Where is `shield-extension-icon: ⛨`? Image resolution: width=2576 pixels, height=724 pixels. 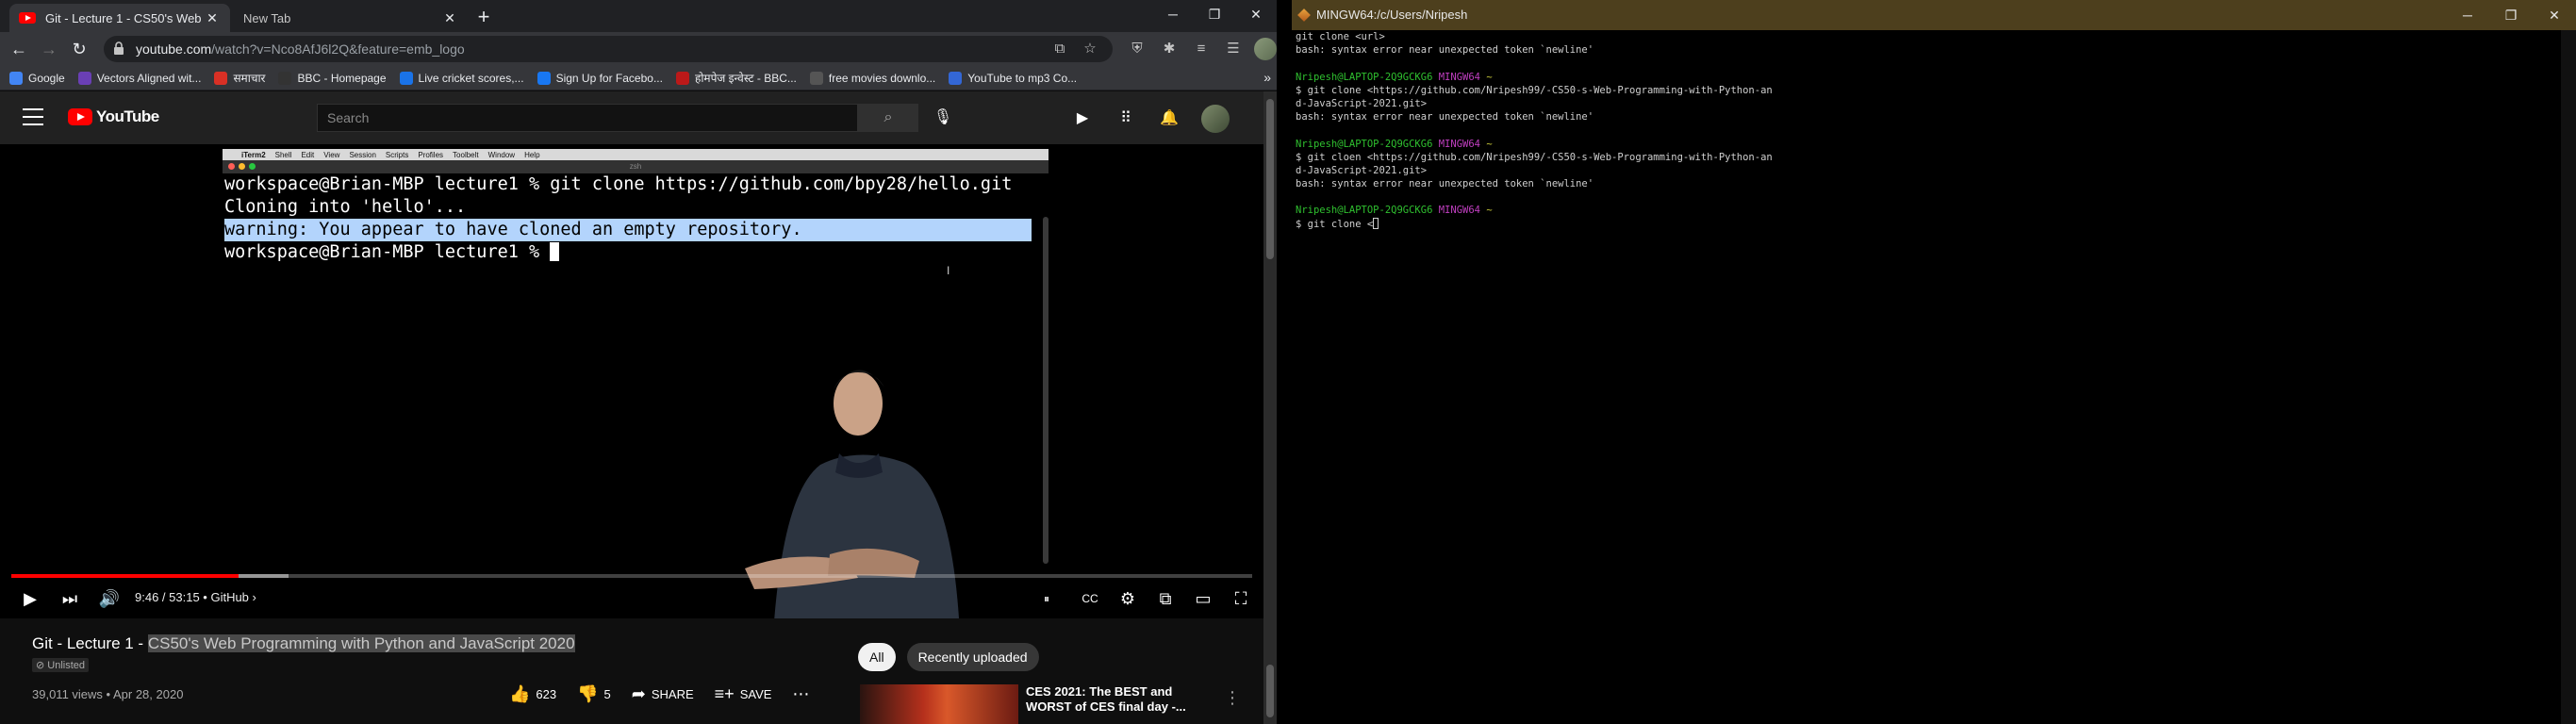
shield-extension-icon: ⛨ is located at coordinates (1137, 49).